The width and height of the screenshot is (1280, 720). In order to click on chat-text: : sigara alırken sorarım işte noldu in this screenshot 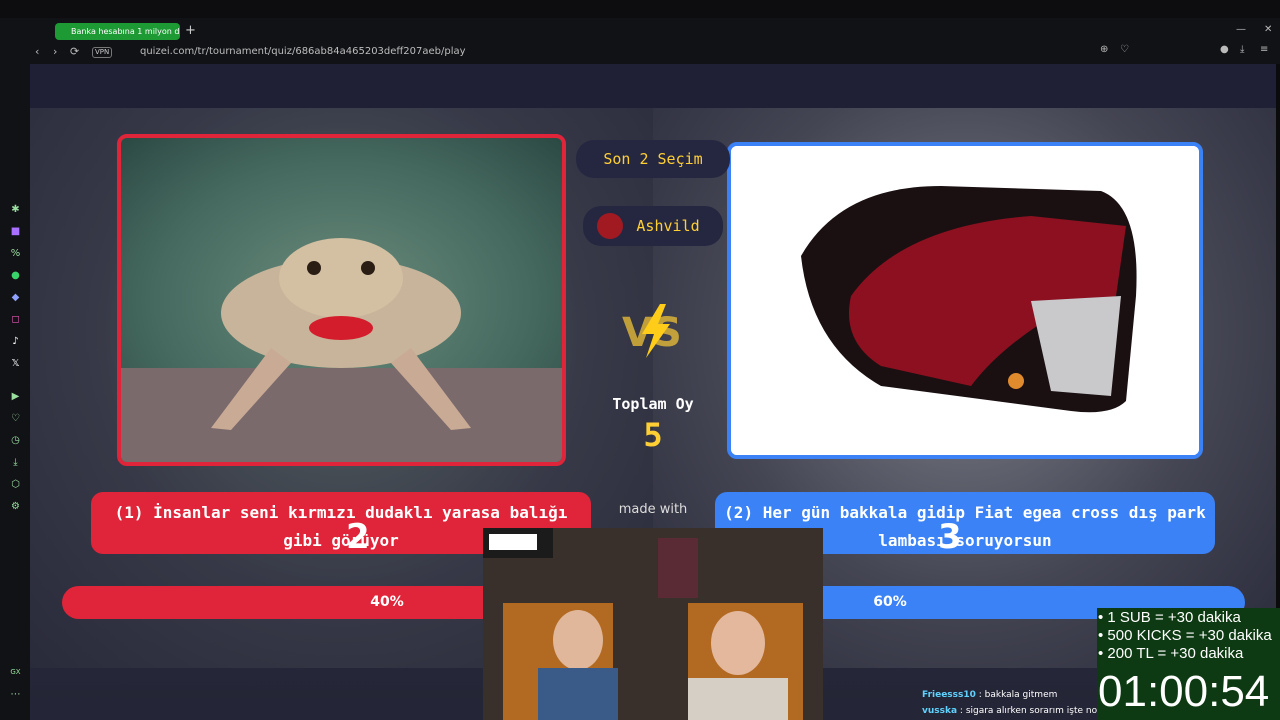, I will do `click(1028, 711)`.